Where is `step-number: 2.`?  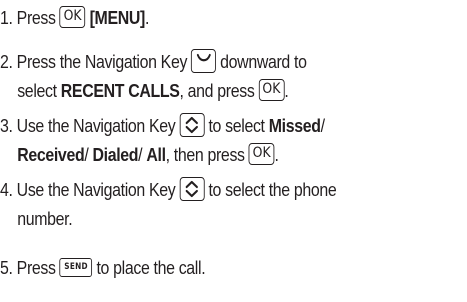 step-number: 2. is located at coordinates (6, 61).